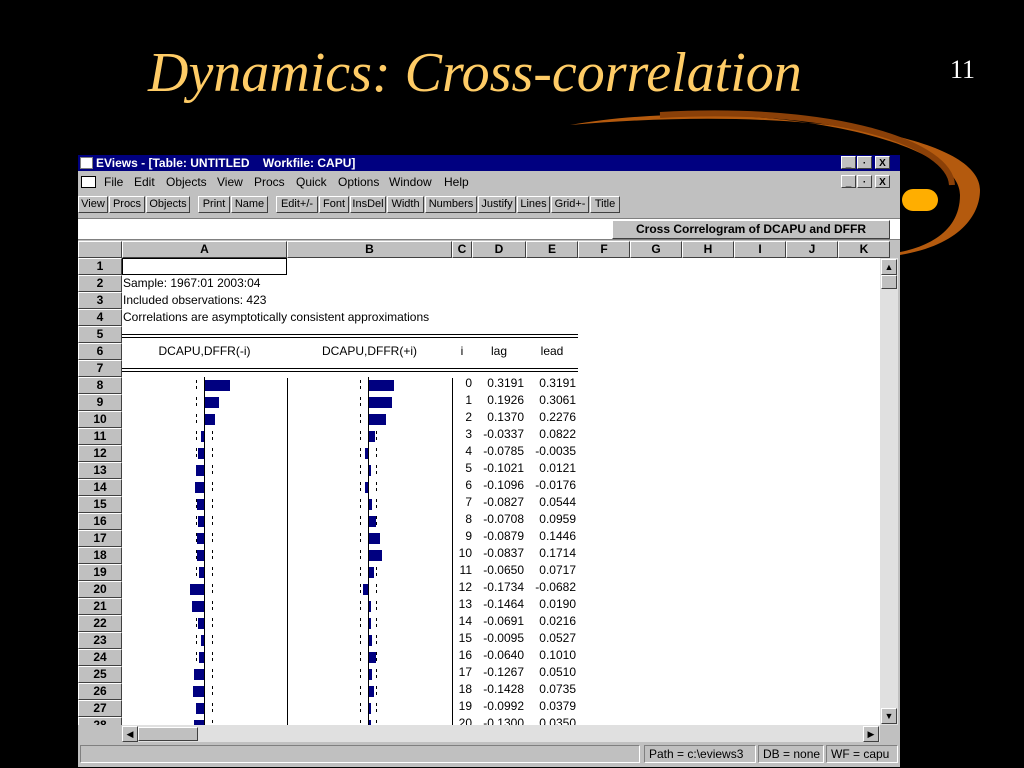  What do you see at coordinates (369, 249) in the screenshot?
I see `column-header-b: B` at bounding box center [369, 249].